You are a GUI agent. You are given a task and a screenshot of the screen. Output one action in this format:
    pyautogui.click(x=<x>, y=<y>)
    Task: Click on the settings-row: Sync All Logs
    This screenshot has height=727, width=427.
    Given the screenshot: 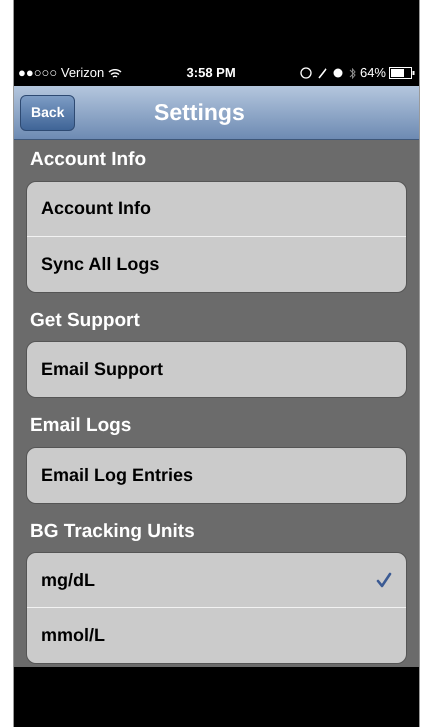 What is the action you would take?
    pyautogui.click(x=216, y=264)
    